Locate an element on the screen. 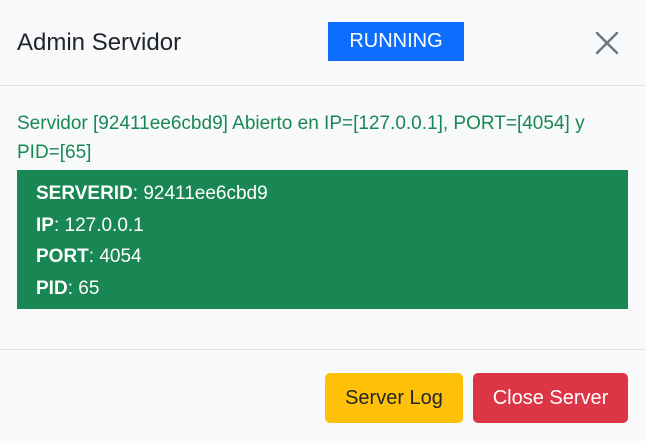  pid-value: 65 is located at coordinates (89, 288).